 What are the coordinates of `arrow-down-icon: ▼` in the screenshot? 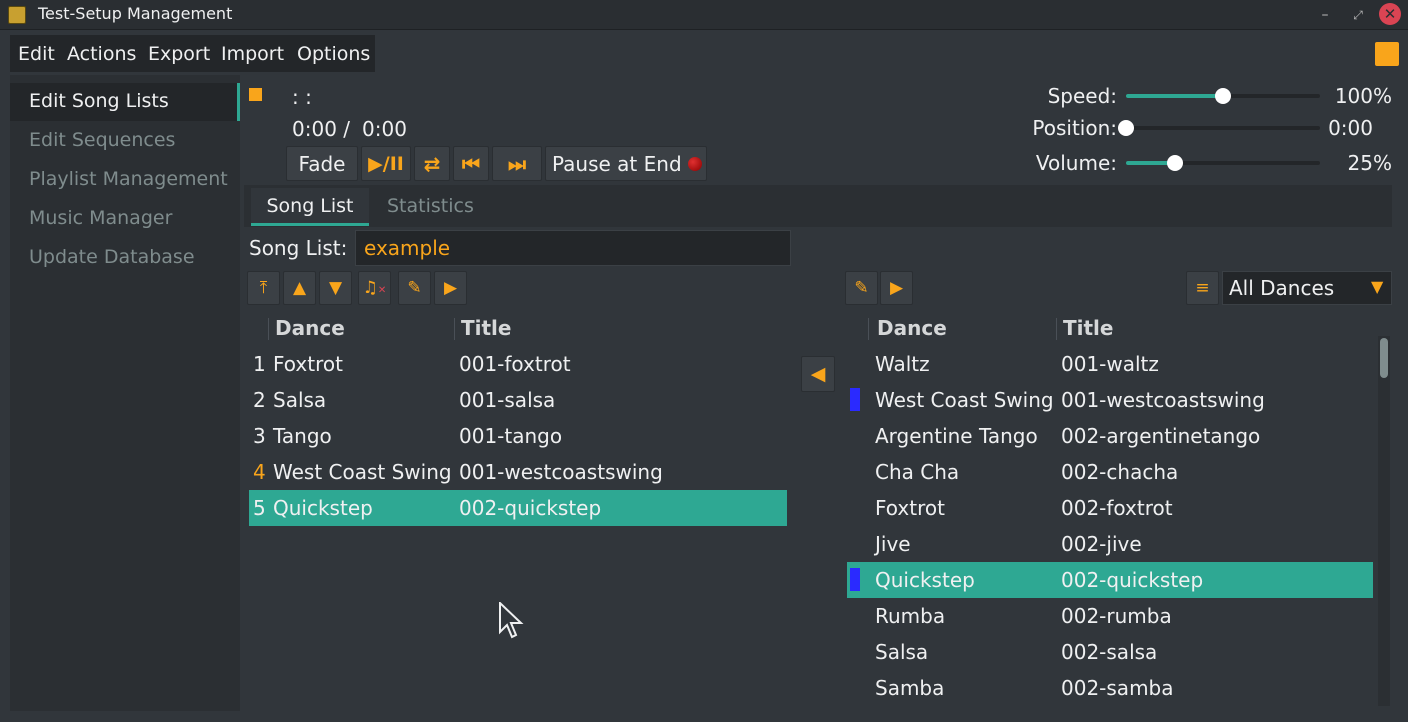 It's located at (335, 288).